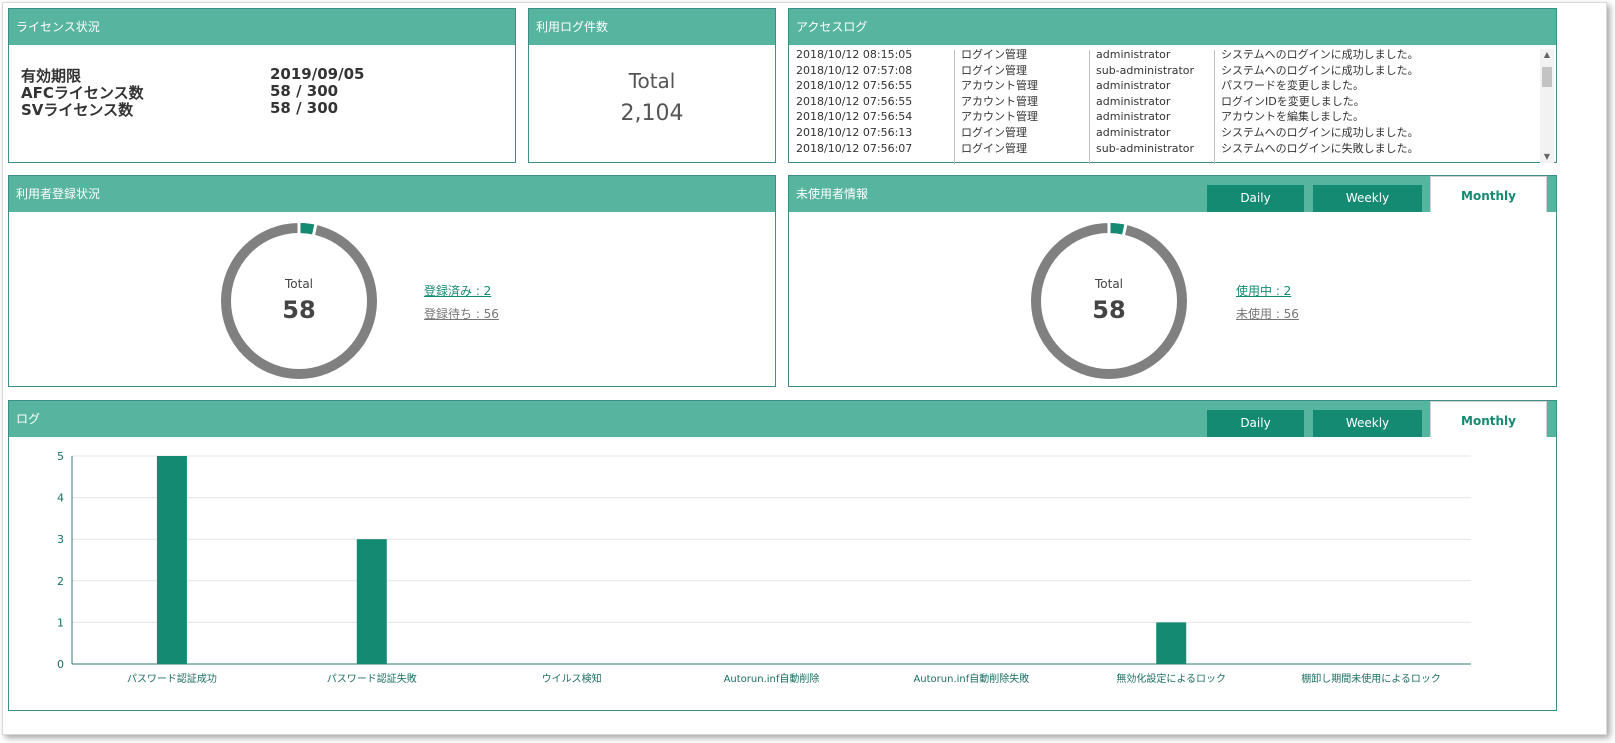  Describe the element at coordinates (1547, 106) in the screenshot. I see `access-log-scrollbar: ▲ ▼` at that location.